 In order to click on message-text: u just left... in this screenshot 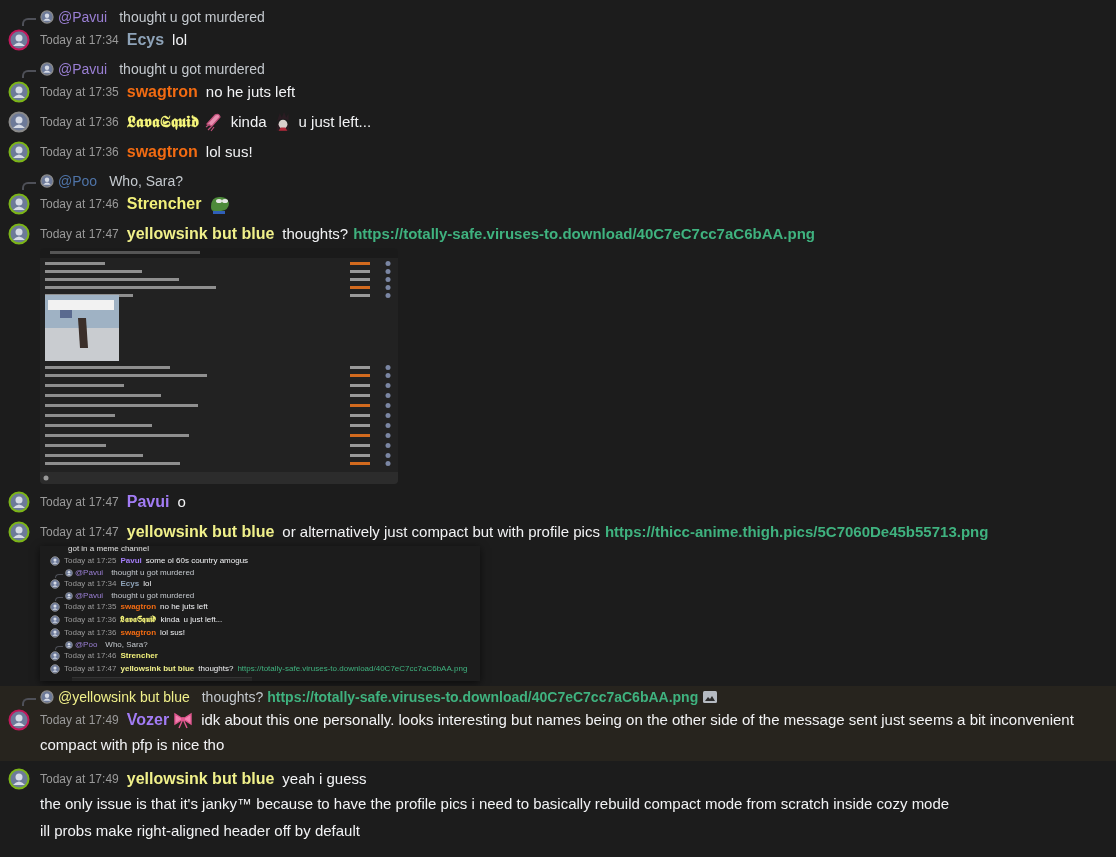, I will do `click(203, 620)`.